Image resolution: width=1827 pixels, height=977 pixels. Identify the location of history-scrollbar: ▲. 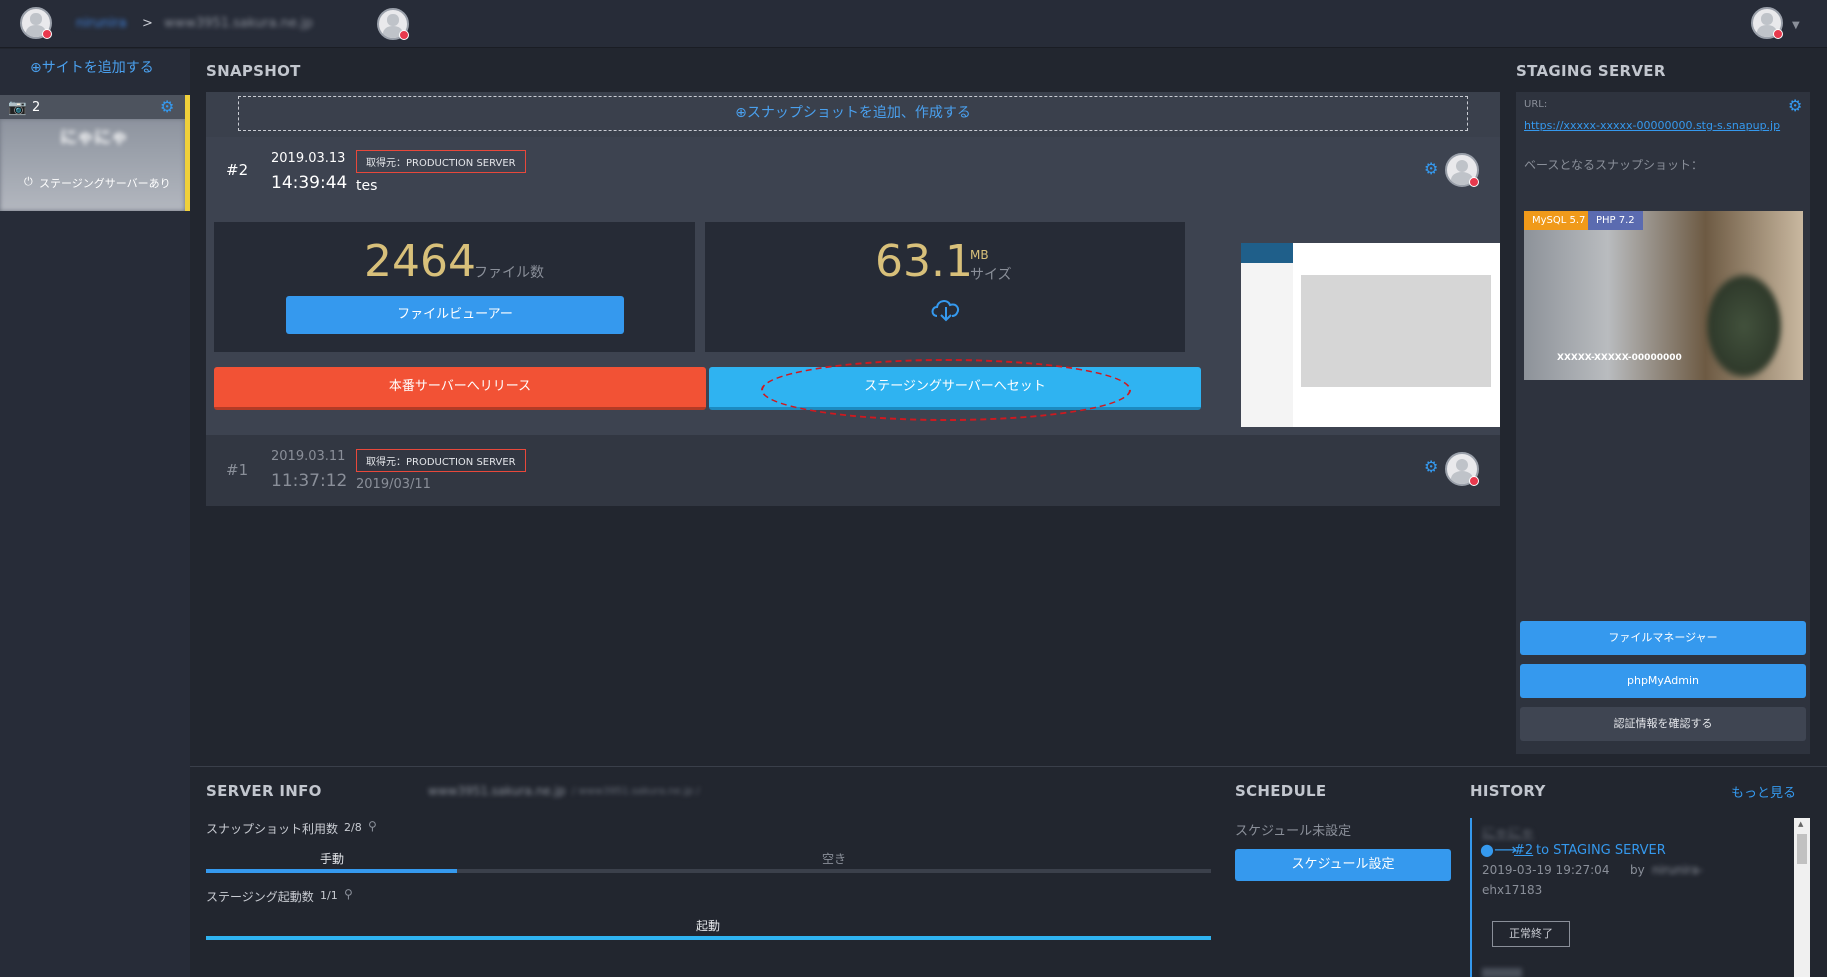
(1802, 897).